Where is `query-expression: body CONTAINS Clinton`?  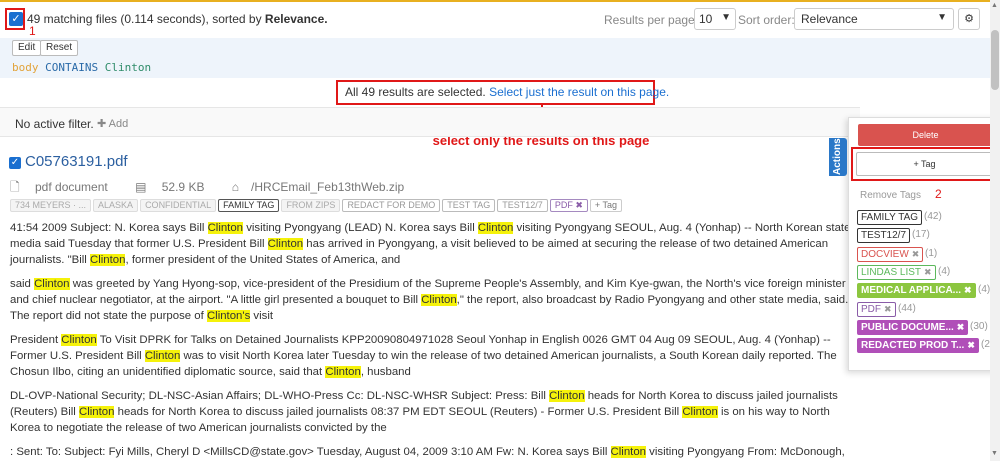 query-expression: body CONTAINS Clinton is located at coordinates (81, 67).